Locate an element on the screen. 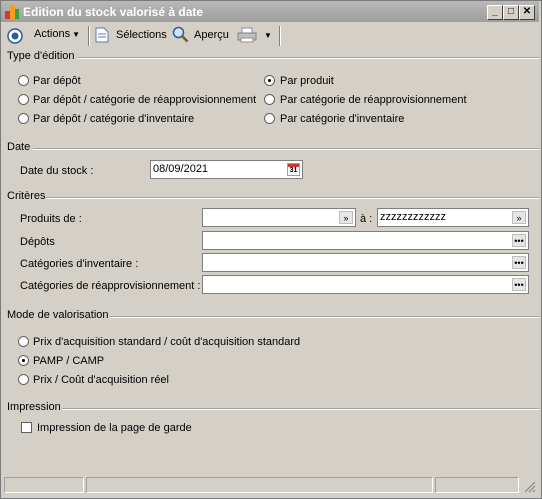 The height and width of the screenshot is (499, 542). actions-menu-button: Actions ▼ is located at coordinates (57, 34).